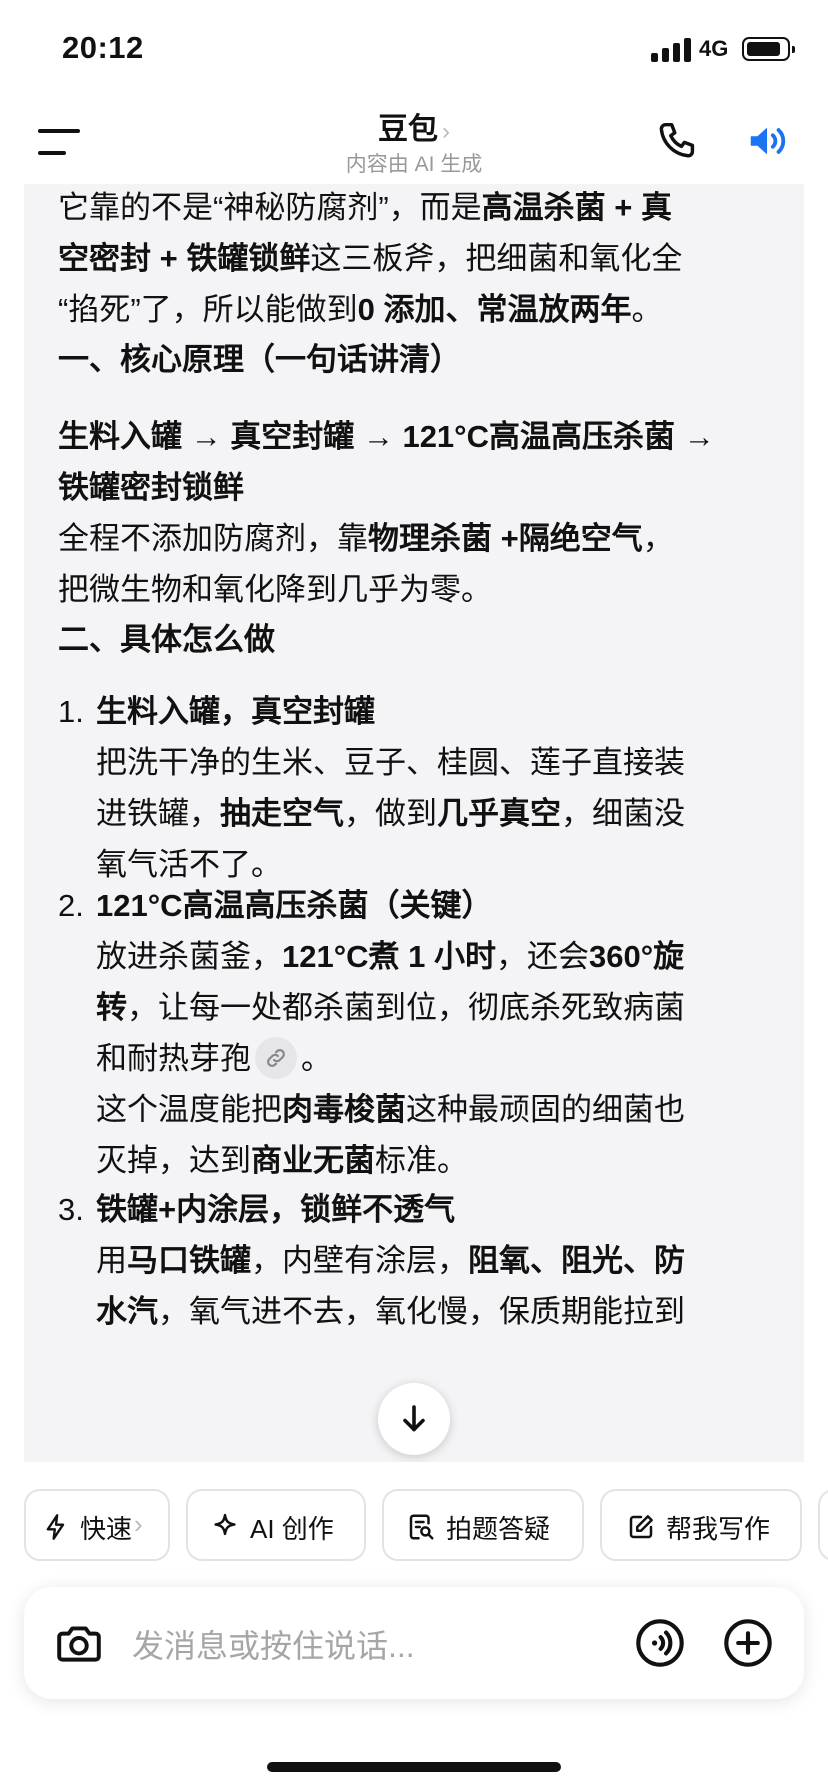 Image resolution: width=828 pixels, height=1792 pixels. I want to click on phone-icon, so click(679, 141).